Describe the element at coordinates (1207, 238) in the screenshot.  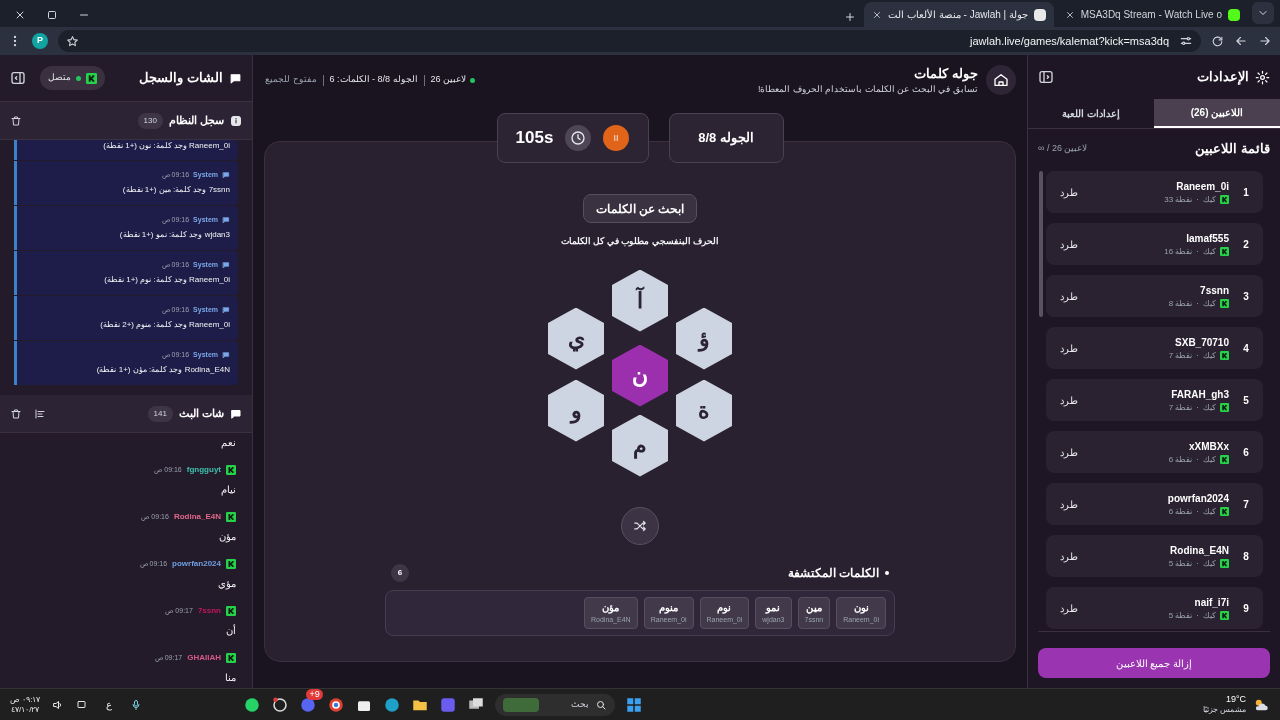
I see `player-name: lamaf555` at that location.